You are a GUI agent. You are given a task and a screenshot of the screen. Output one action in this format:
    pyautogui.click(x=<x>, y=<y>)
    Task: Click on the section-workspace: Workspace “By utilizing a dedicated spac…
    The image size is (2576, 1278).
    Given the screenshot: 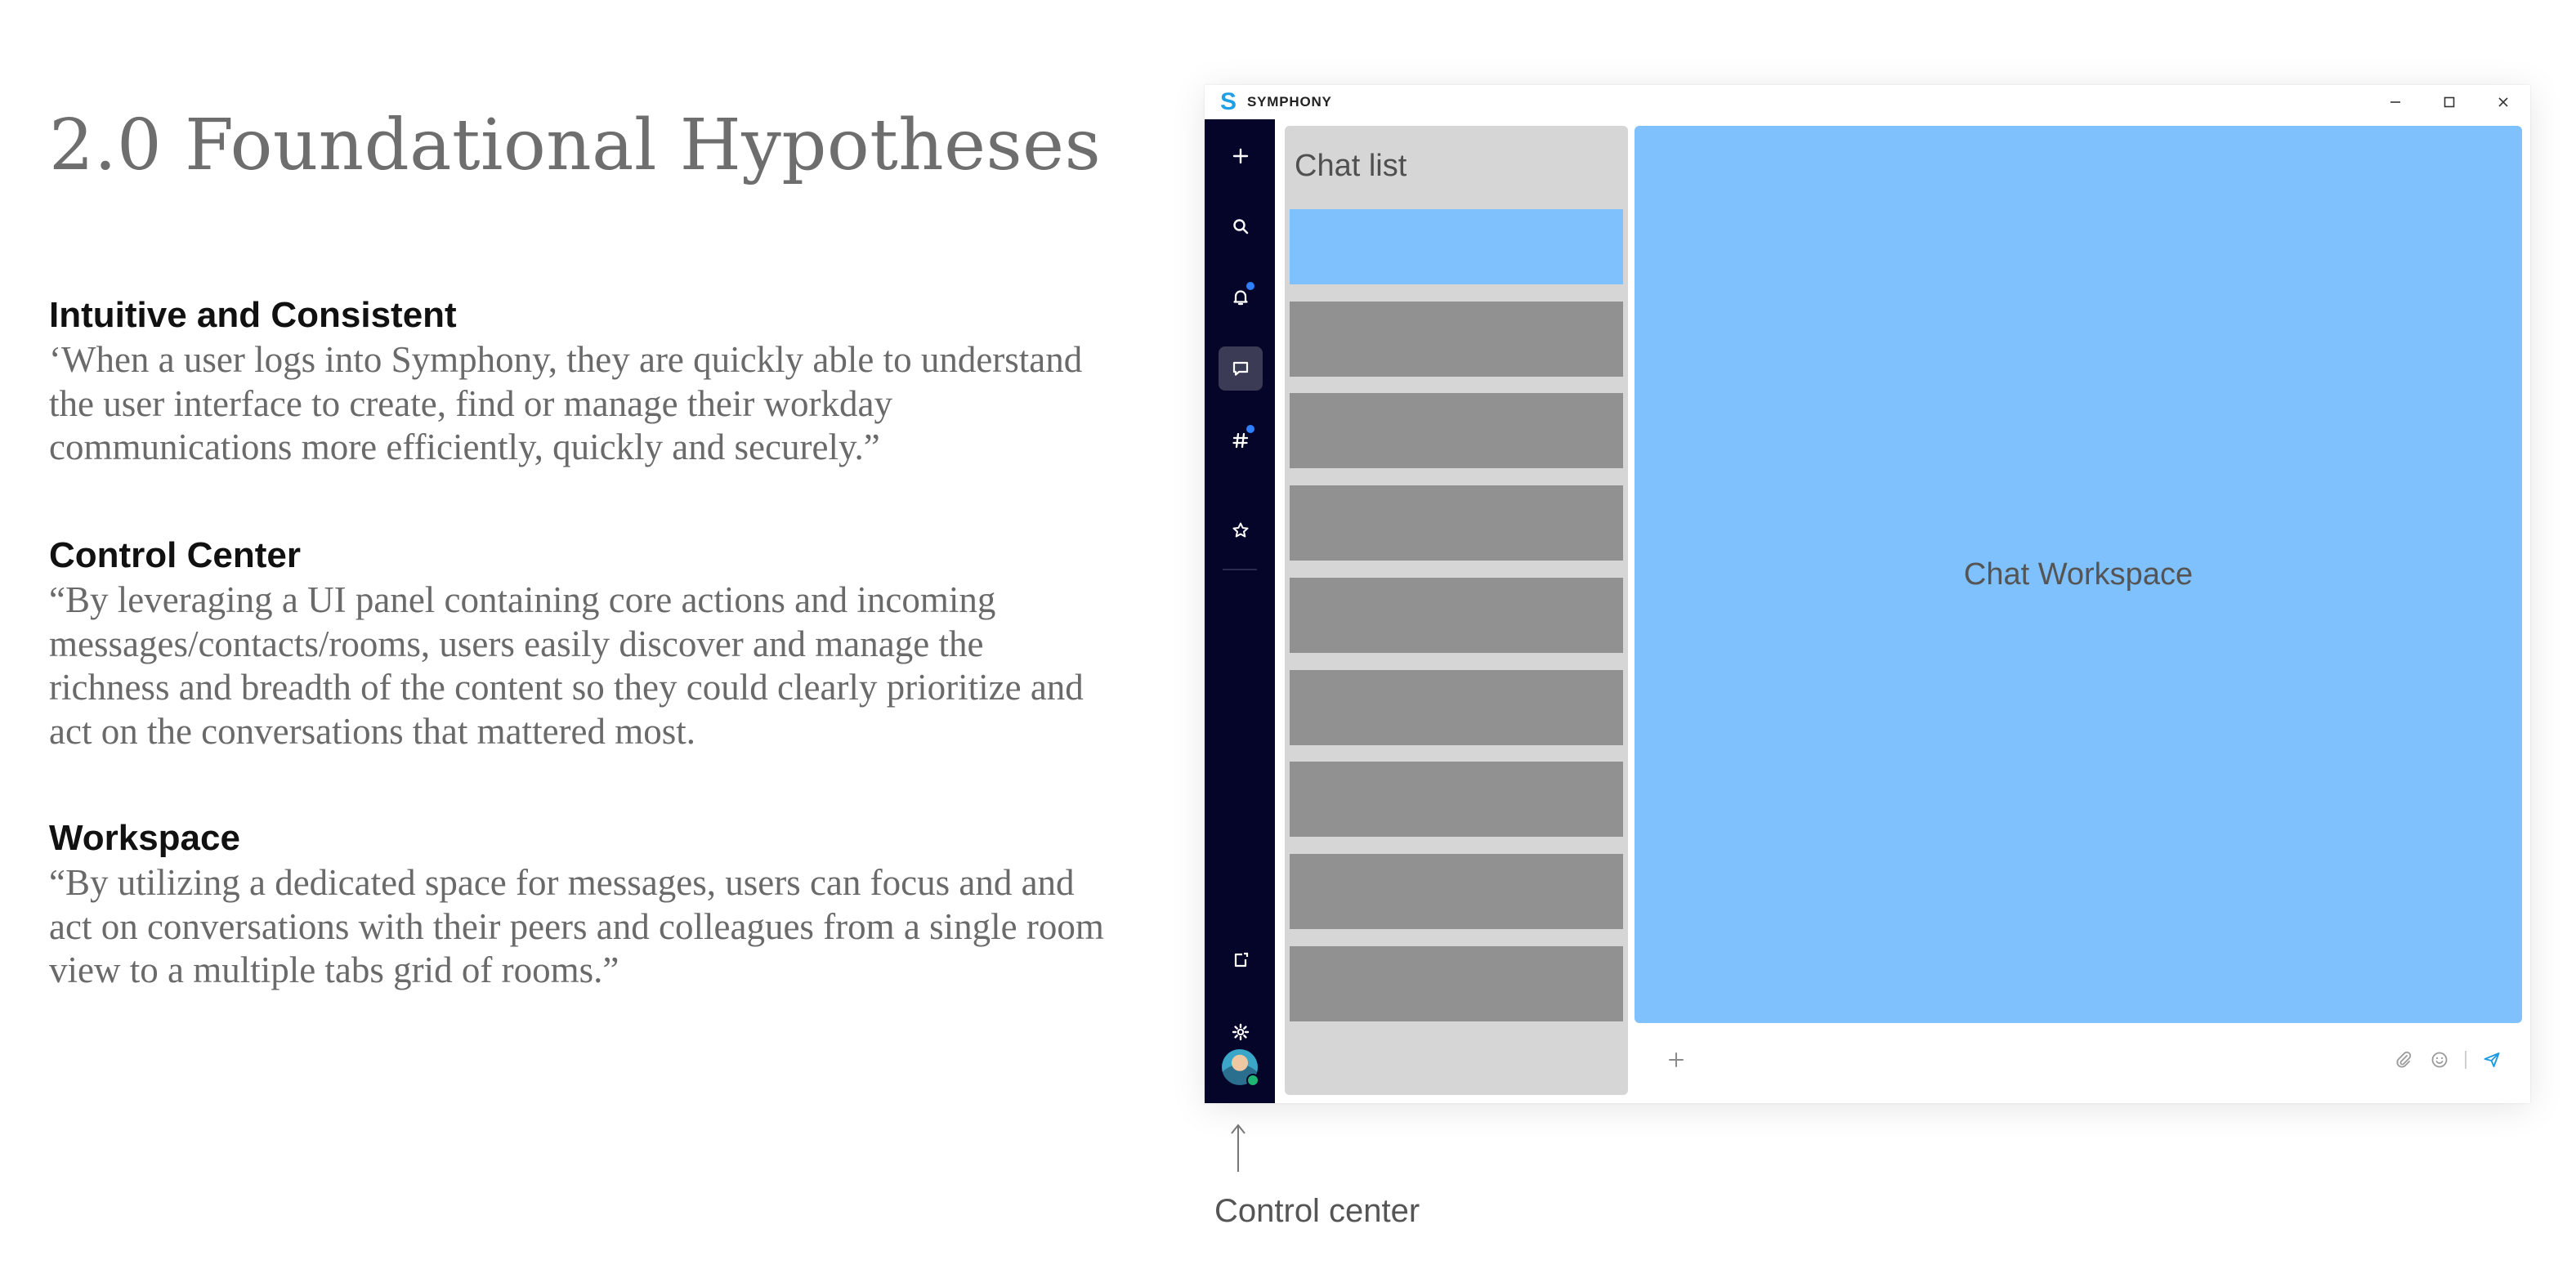 What is the action you would take?
    pyautogui.click(x=580, y=904)
    